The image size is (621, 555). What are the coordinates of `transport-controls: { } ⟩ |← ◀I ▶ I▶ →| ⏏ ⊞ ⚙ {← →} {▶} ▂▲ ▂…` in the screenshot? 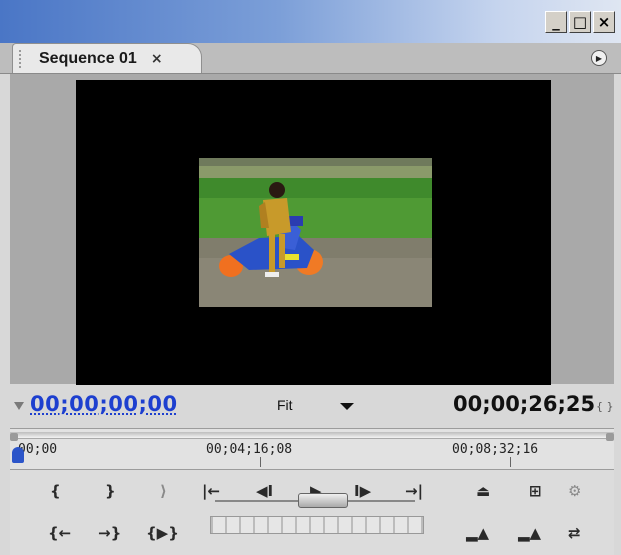 It's located at (312, 512).